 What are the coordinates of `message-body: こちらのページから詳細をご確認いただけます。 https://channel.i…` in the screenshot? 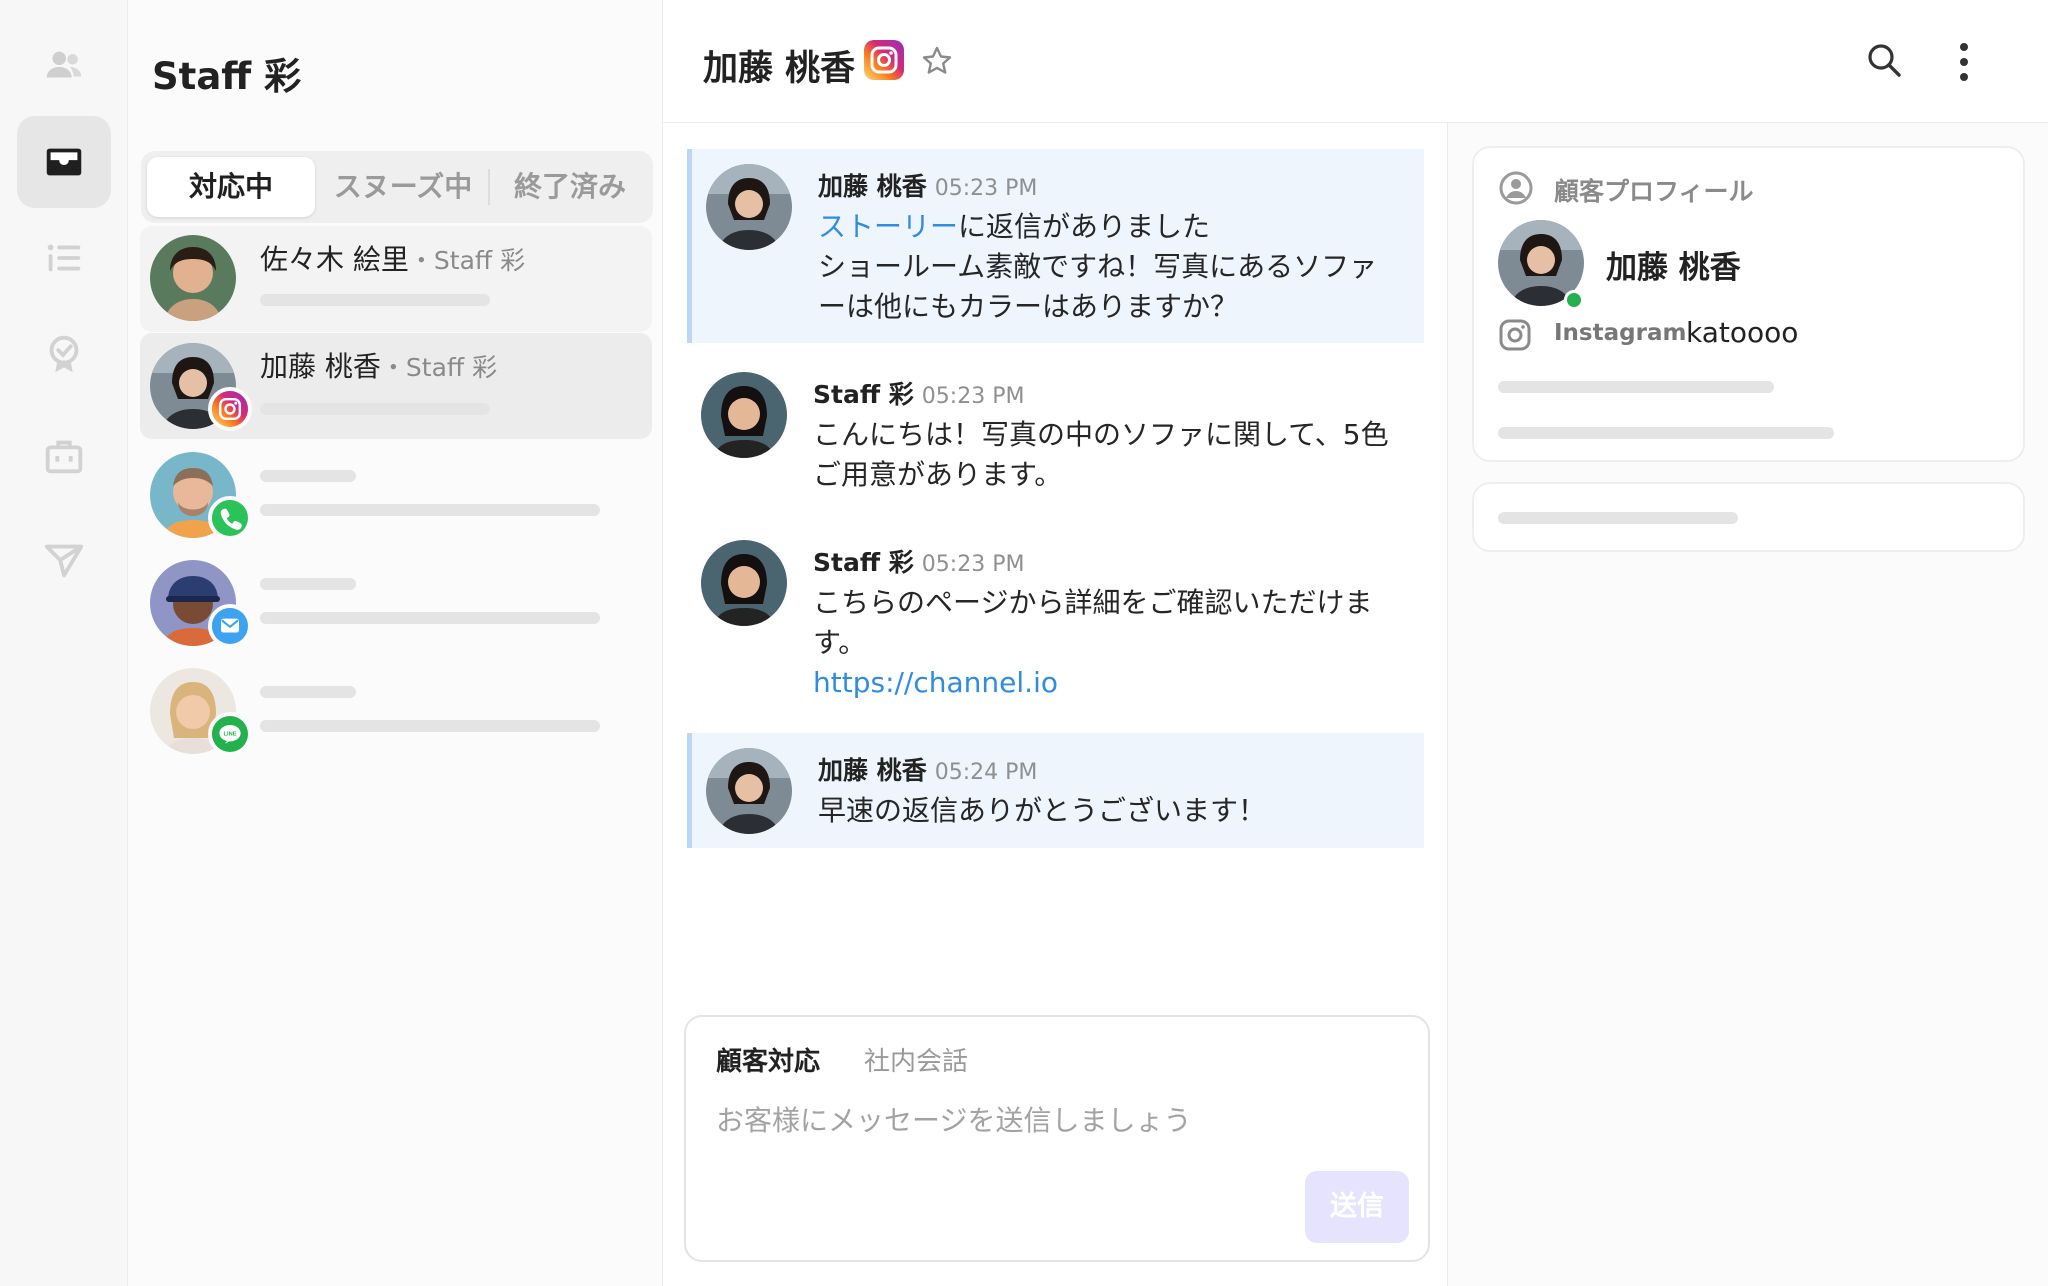 It's located at (1103, 643).